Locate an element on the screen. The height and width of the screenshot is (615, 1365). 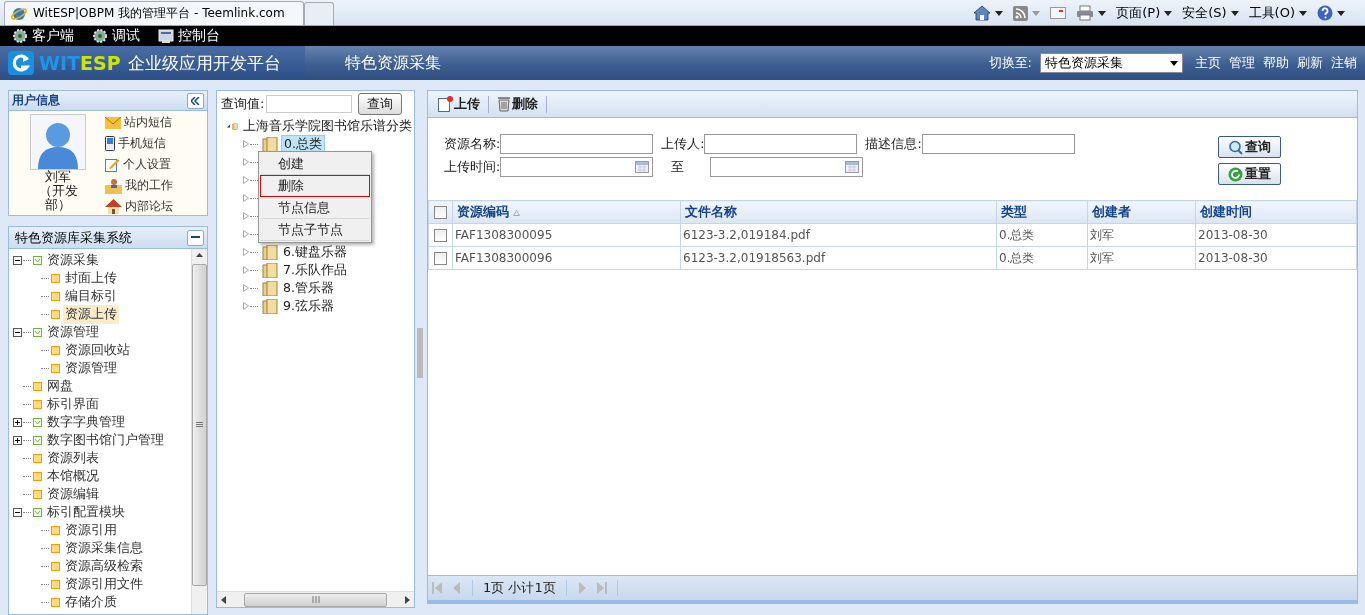
module-select: 特色资源采集 is located at coordinates (1111, 63).